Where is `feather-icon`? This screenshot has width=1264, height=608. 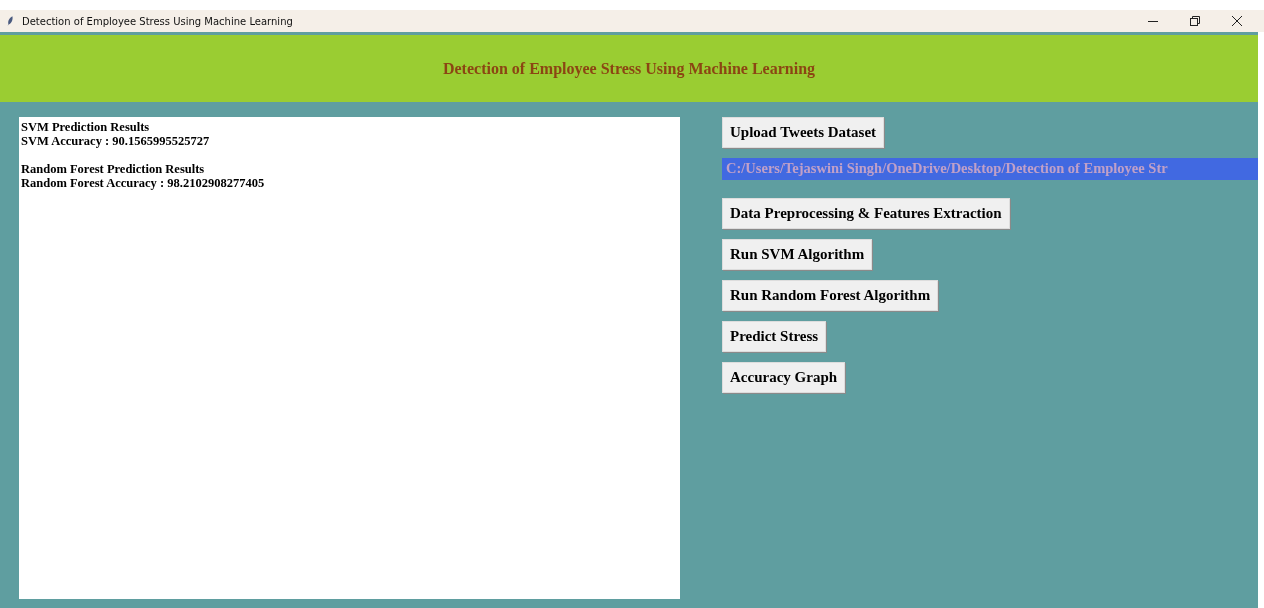
feather-icon is located at coordinates (10, 21).